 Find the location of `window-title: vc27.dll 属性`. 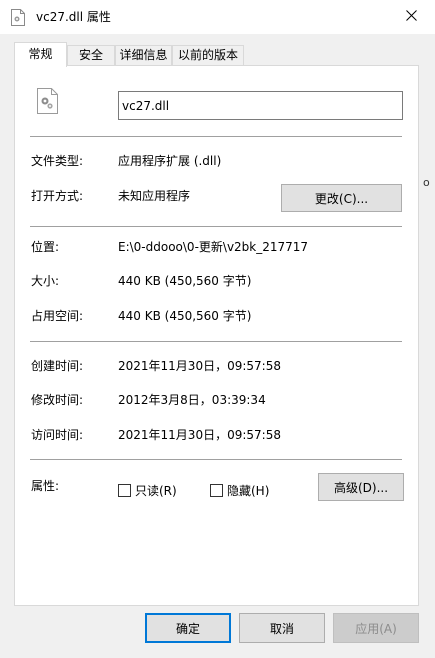

window-title: vc27.dll 属性 is located at coordinates (73, 17).